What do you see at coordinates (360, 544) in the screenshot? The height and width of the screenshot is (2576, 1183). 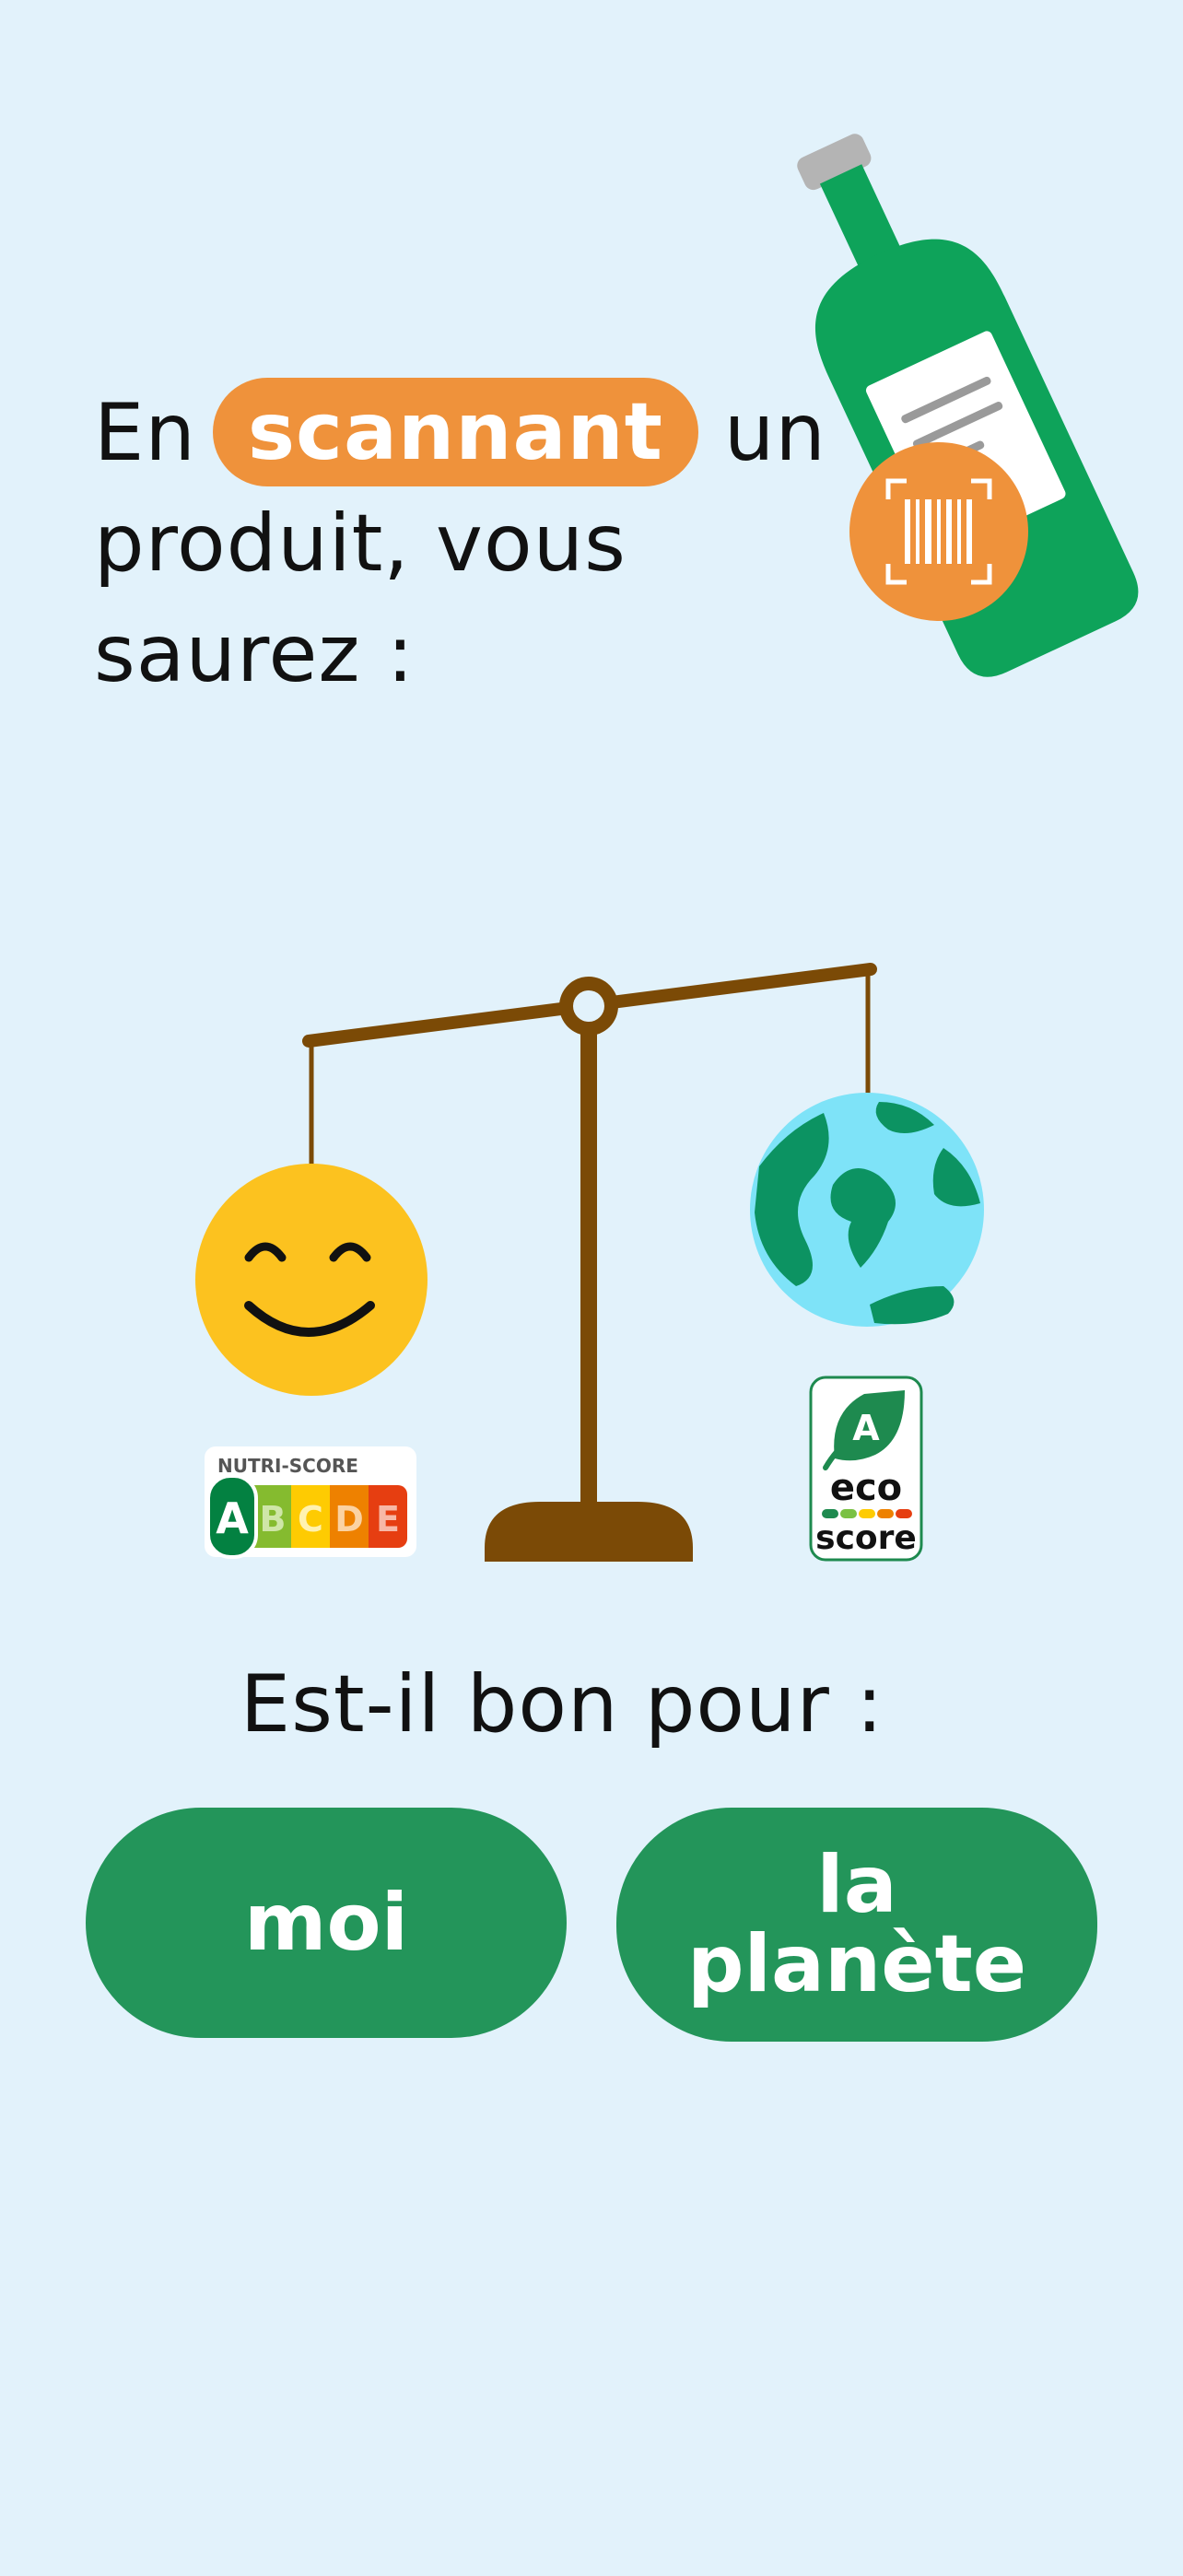 I see `headline-line-2: produit, vous` at bounding box center [360, 544].